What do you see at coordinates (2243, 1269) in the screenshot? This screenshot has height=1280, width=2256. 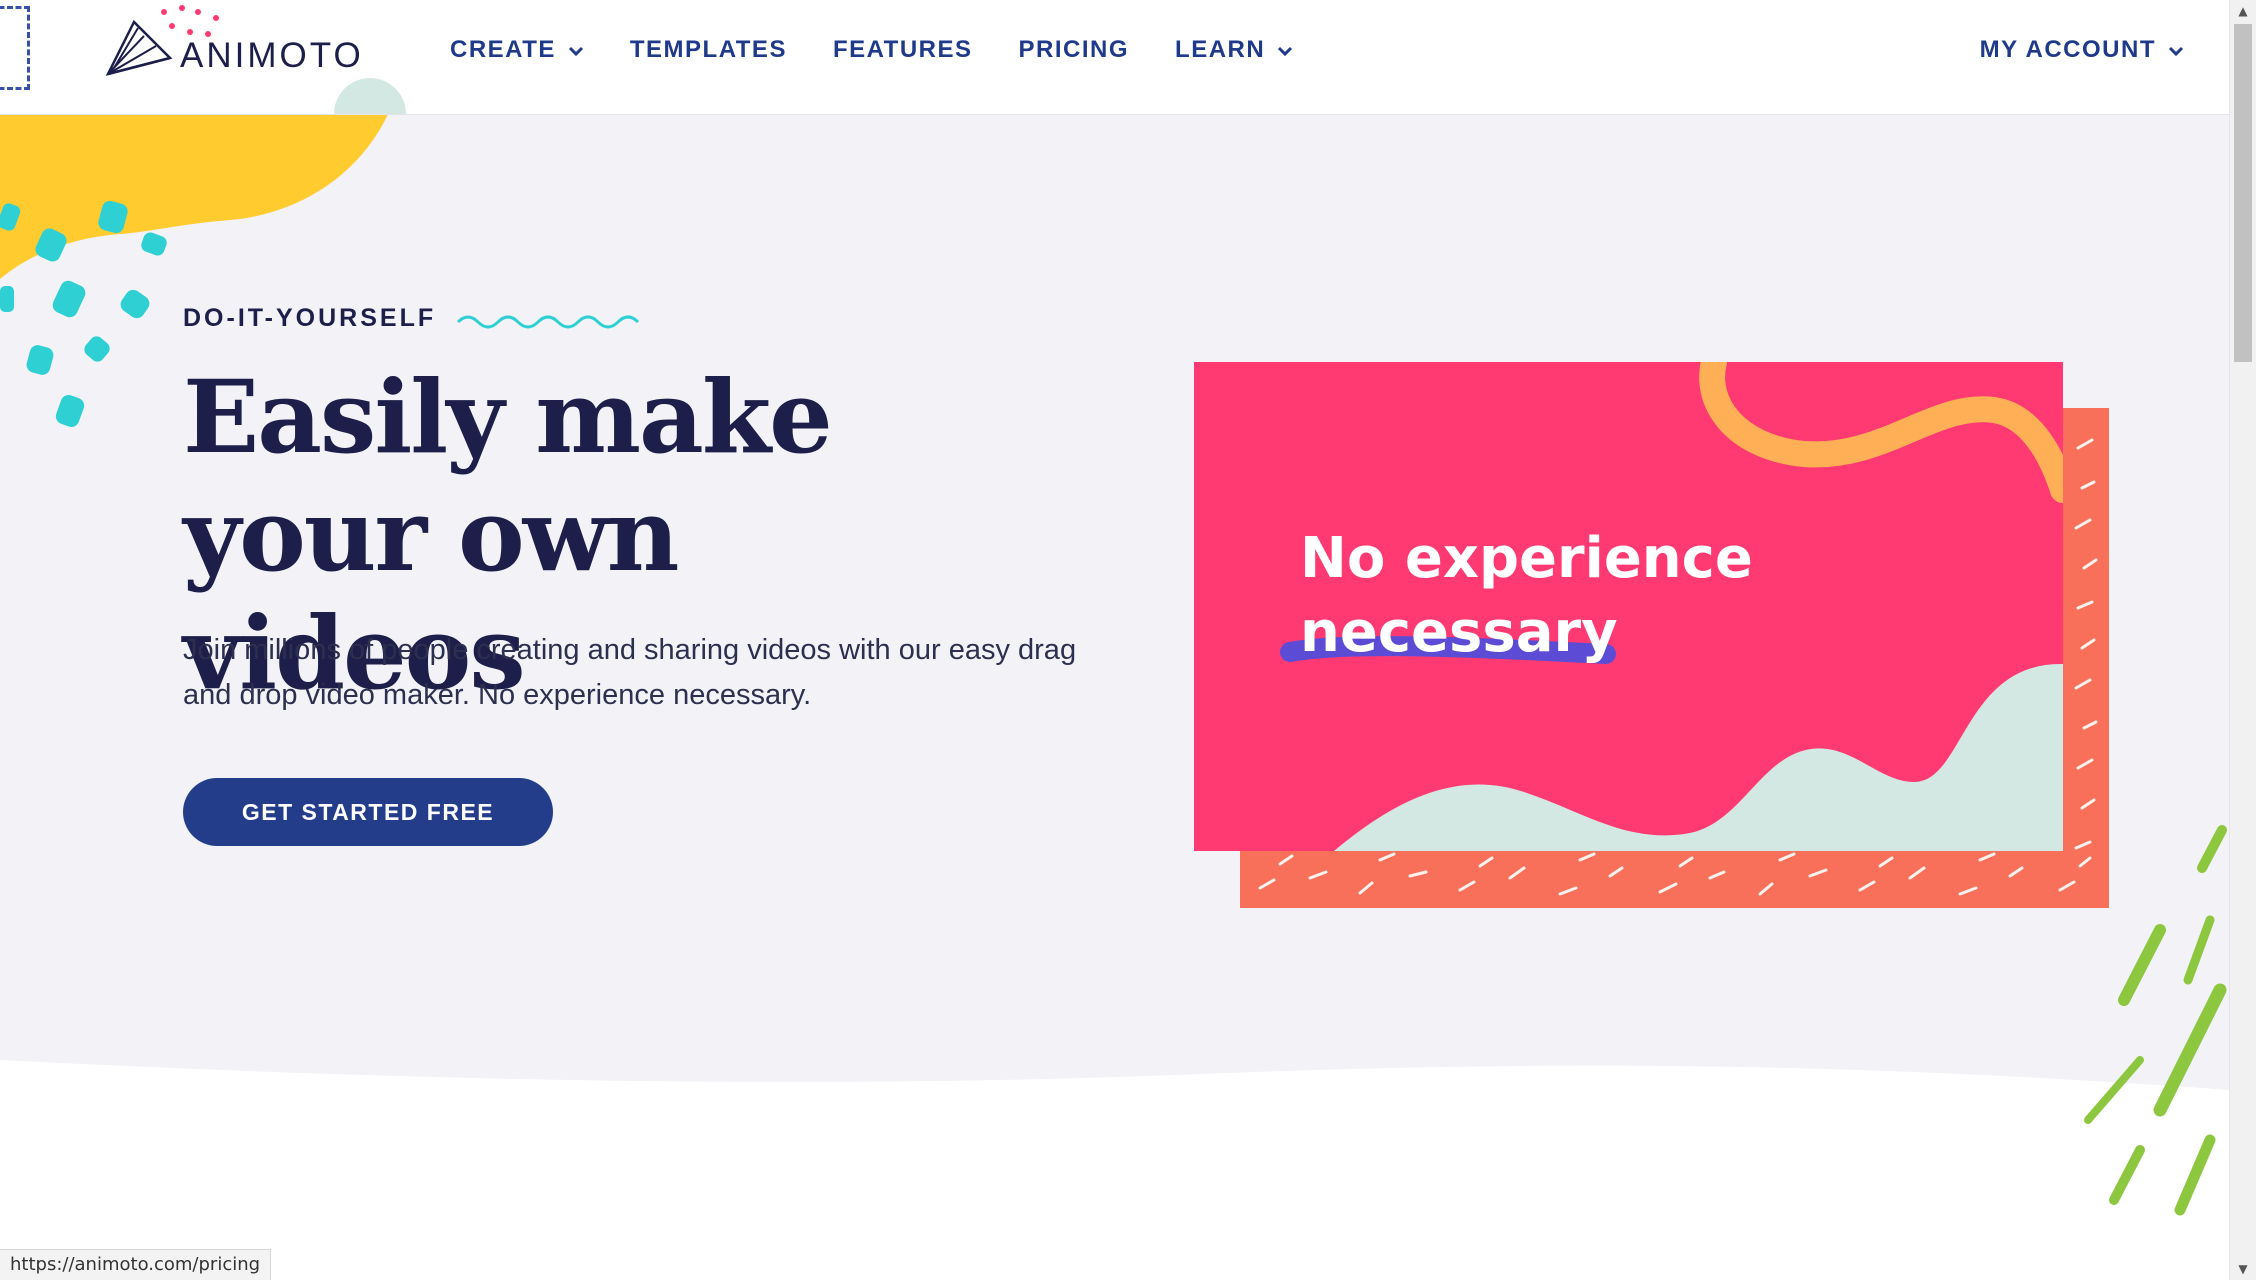 I see `scroll-down-arrow-icon: ▼` at bounding box center [2243, 1269].